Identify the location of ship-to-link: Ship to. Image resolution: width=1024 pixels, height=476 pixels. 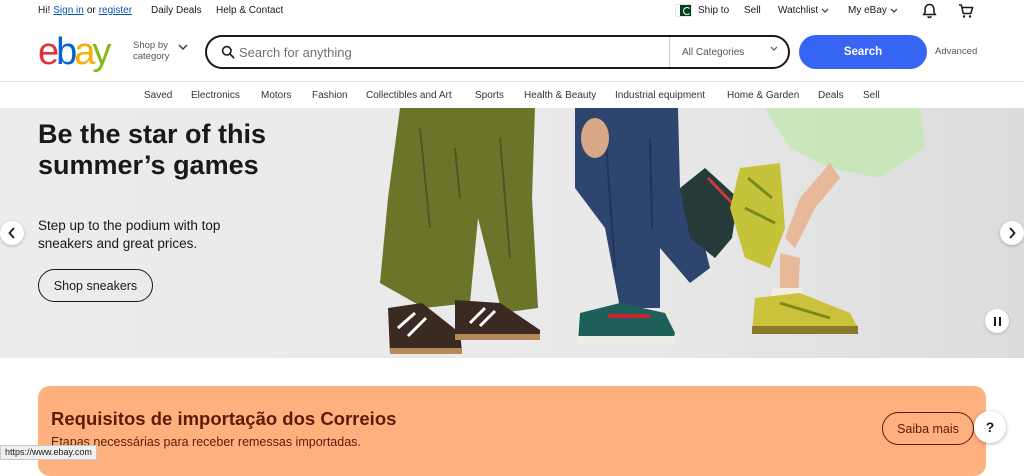
(713, 10).